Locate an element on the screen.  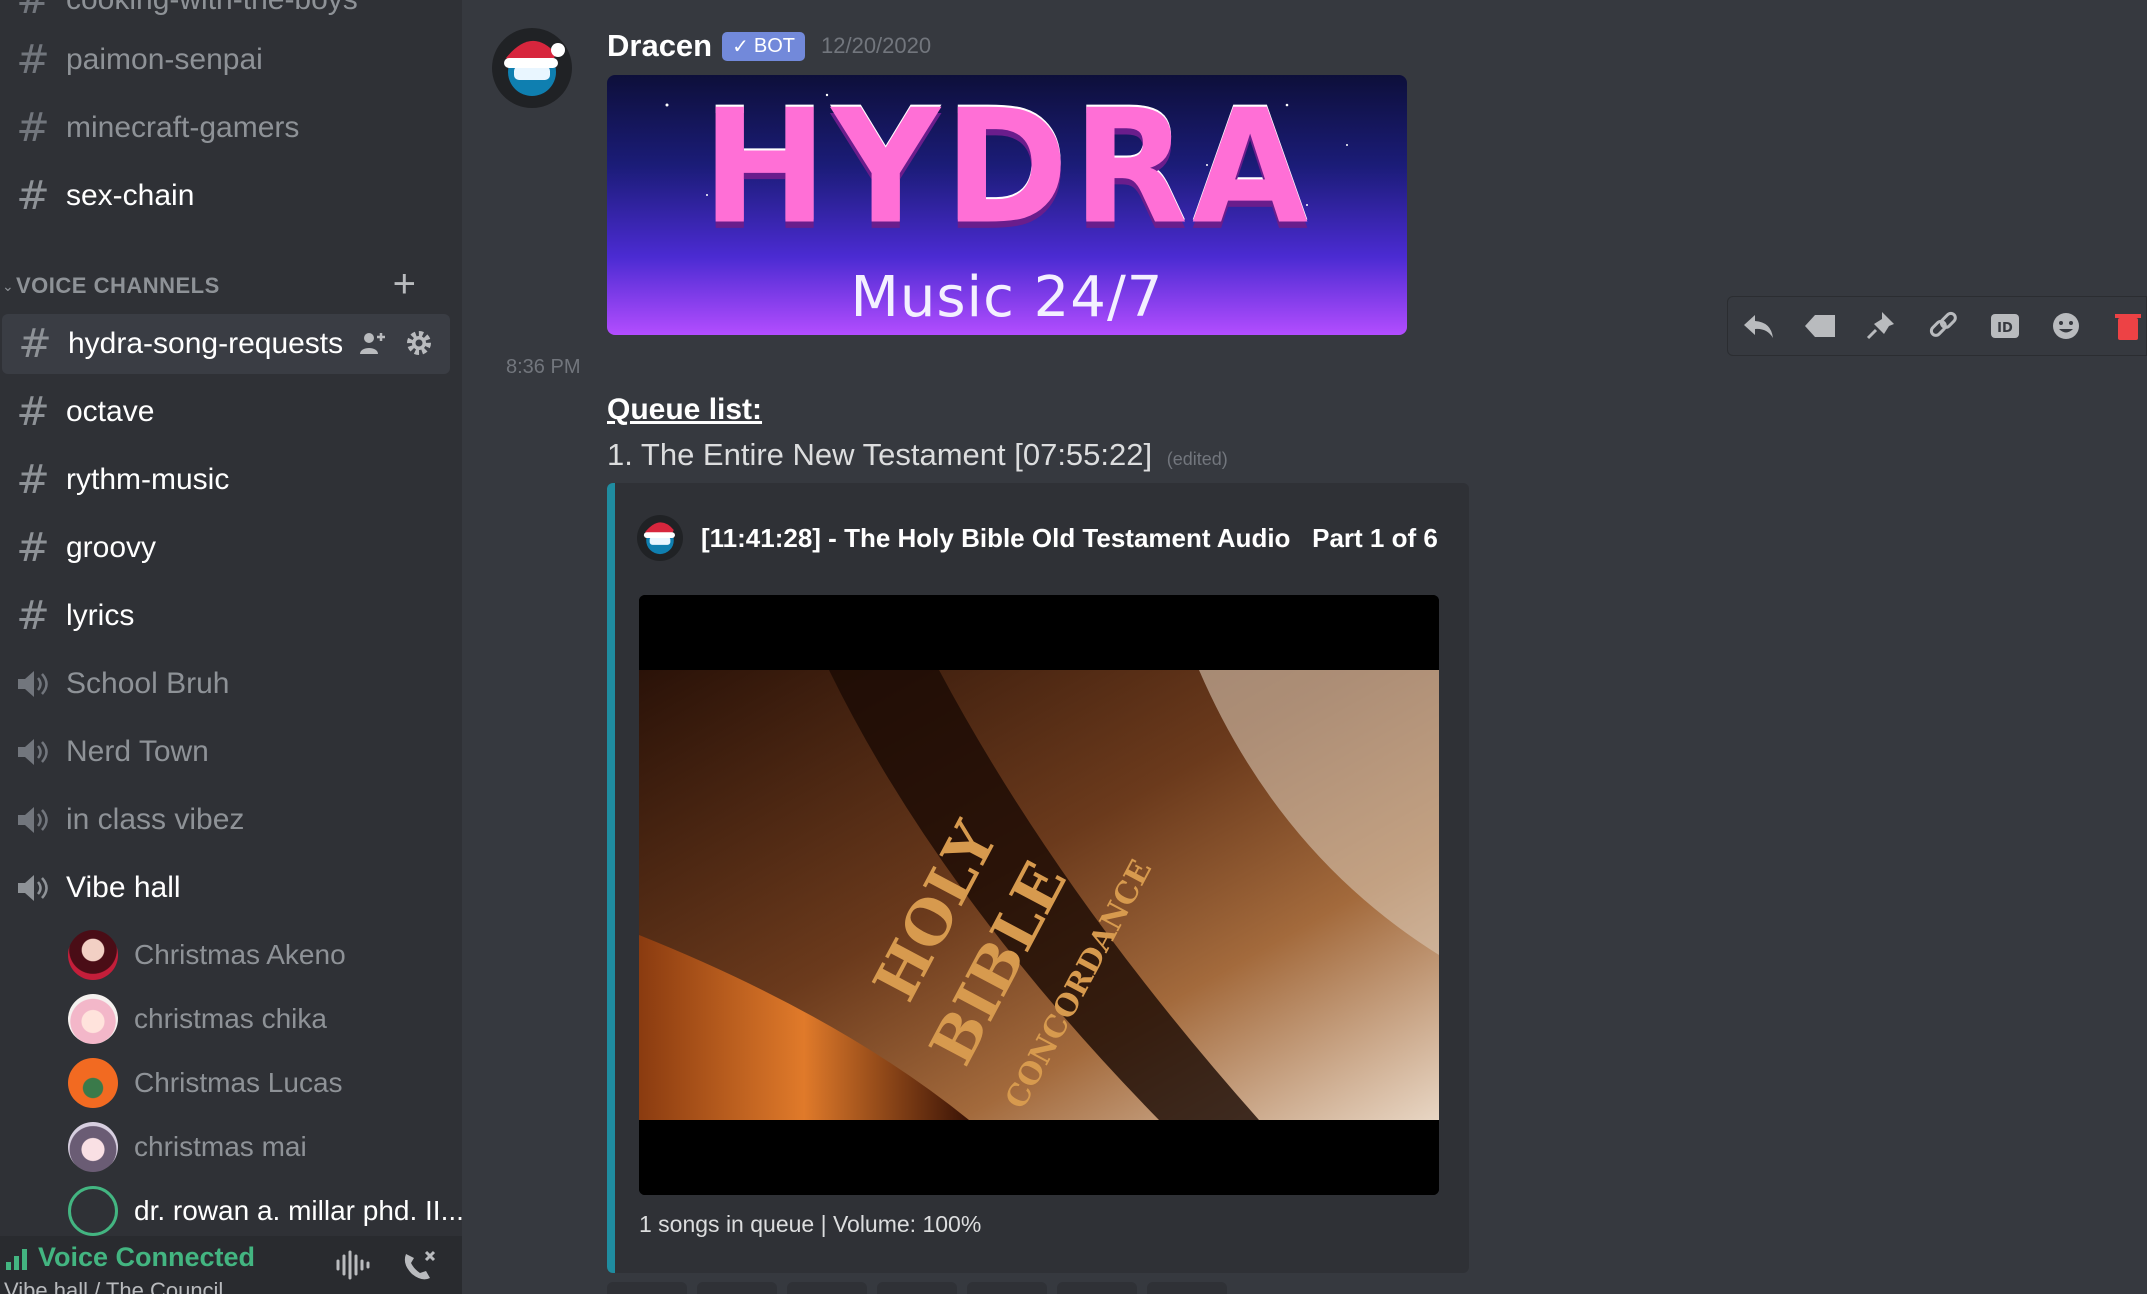
channel-name: Vibe hall is located at coordinates (123, 887).